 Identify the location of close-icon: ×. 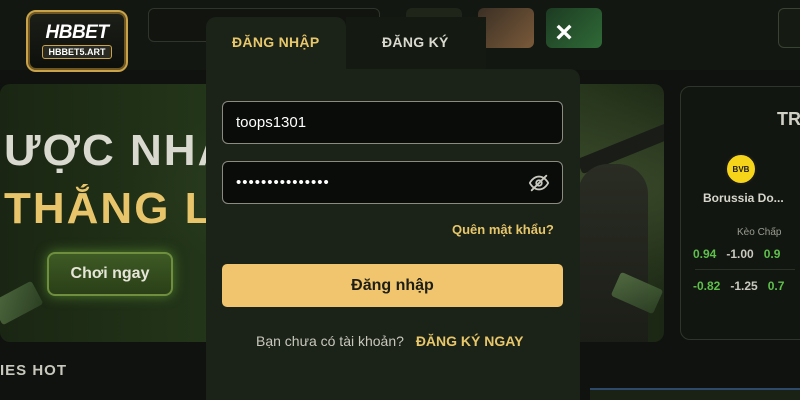
(564, 33).